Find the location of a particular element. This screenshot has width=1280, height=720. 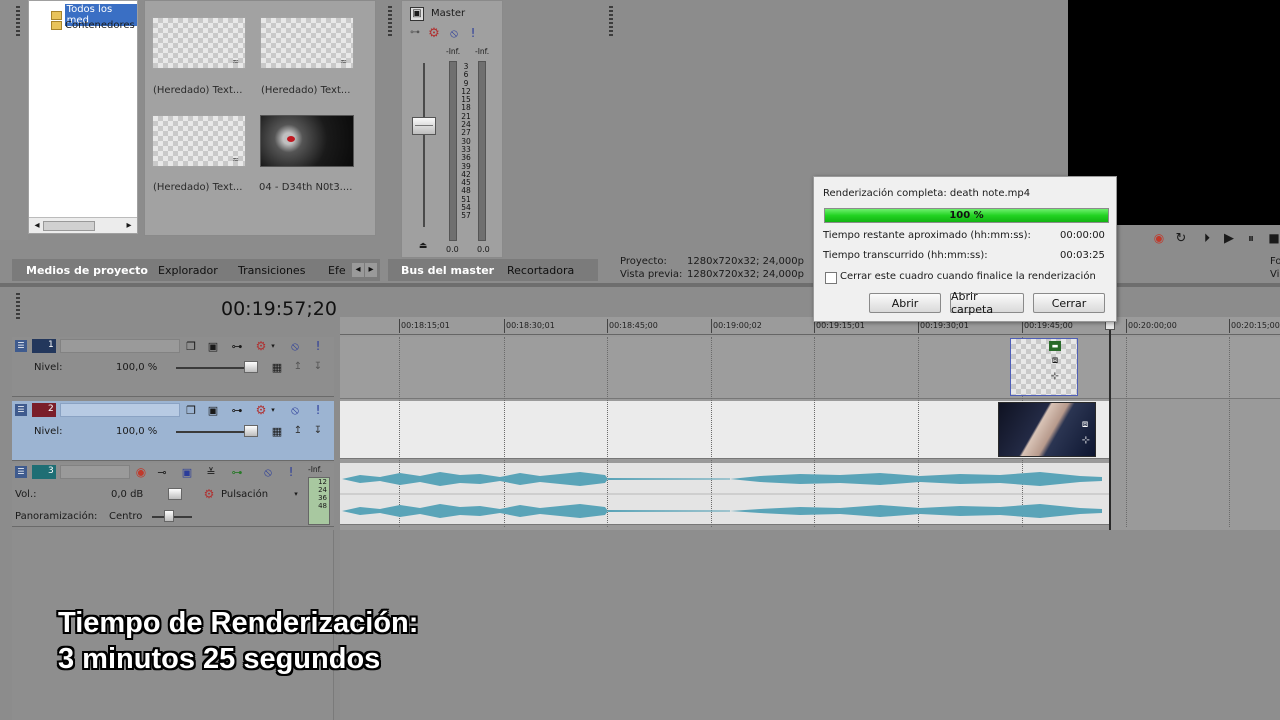

track-header-2: ☰ 2 ❐ ▣ ⊶ ⚙ ▾ ⦸ ! Nivel: 100,0 % ▦ ↥ ↧ is located at coordinates (173, 431).